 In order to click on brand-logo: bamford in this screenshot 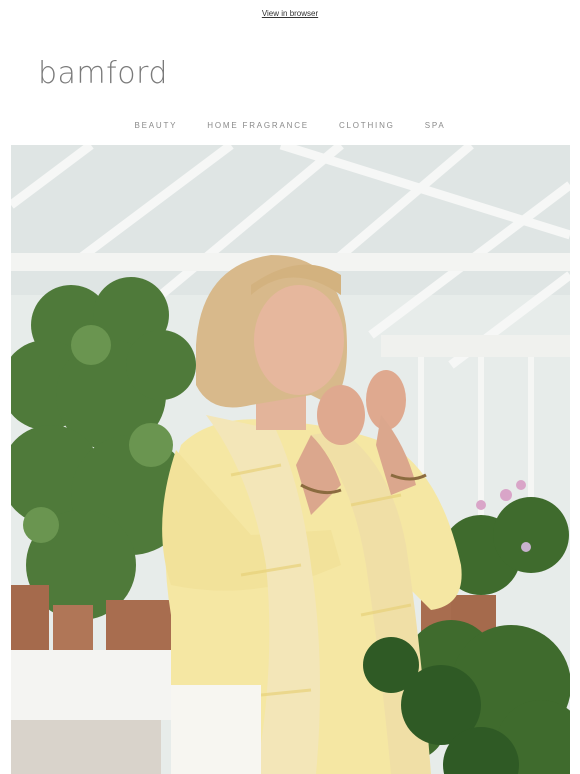, I will do `click(103, 73)`.